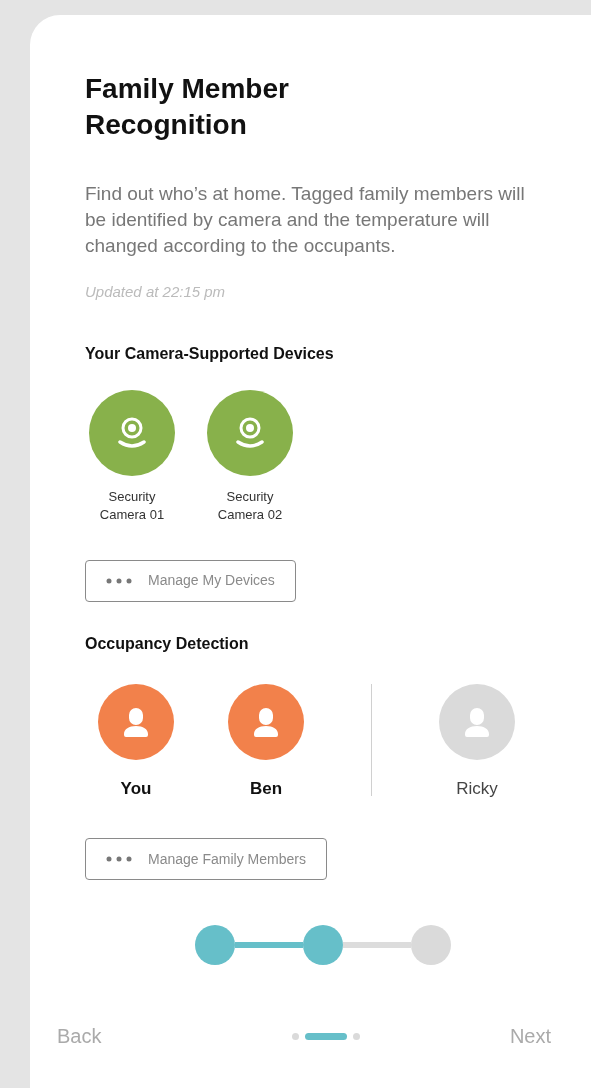  I want to click on manage-button: Manage Family Members, so click(206, 859).